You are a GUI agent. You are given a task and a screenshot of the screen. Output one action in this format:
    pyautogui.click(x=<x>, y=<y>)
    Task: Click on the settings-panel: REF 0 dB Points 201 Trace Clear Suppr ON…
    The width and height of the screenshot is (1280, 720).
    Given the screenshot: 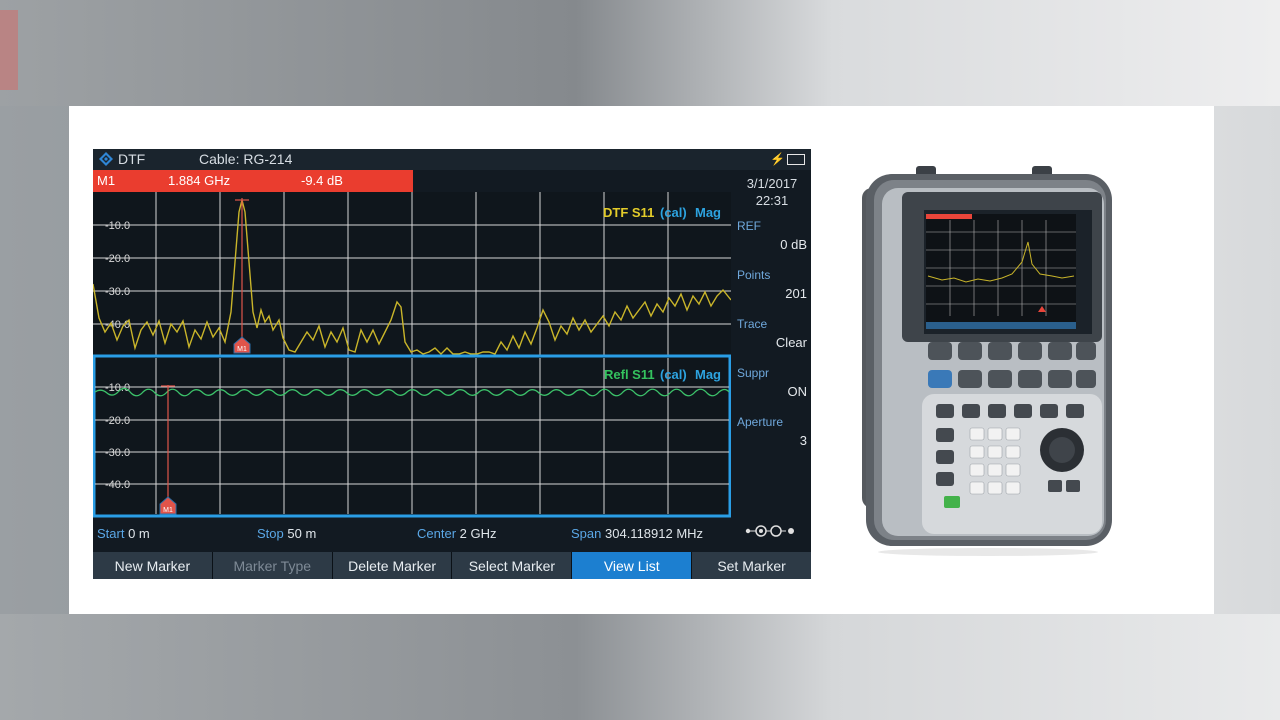 What is the action you would take?
    pyautogui.click(x=772, y=341)
    